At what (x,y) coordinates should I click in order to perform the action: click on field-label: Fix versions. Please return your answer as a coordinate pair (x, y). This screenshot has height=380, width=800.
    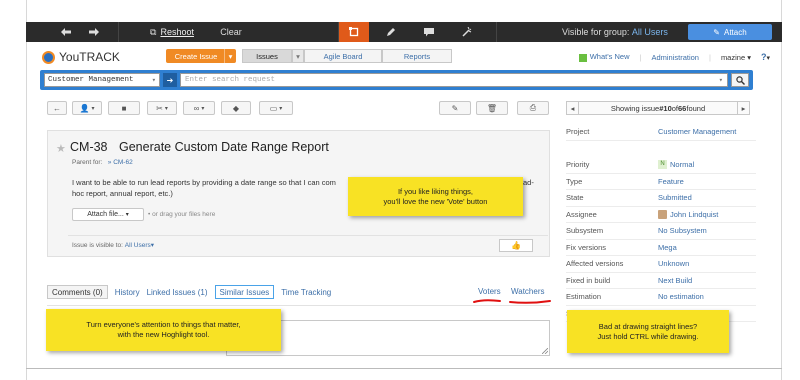
    Looking at the image, I should click on (586, 247).